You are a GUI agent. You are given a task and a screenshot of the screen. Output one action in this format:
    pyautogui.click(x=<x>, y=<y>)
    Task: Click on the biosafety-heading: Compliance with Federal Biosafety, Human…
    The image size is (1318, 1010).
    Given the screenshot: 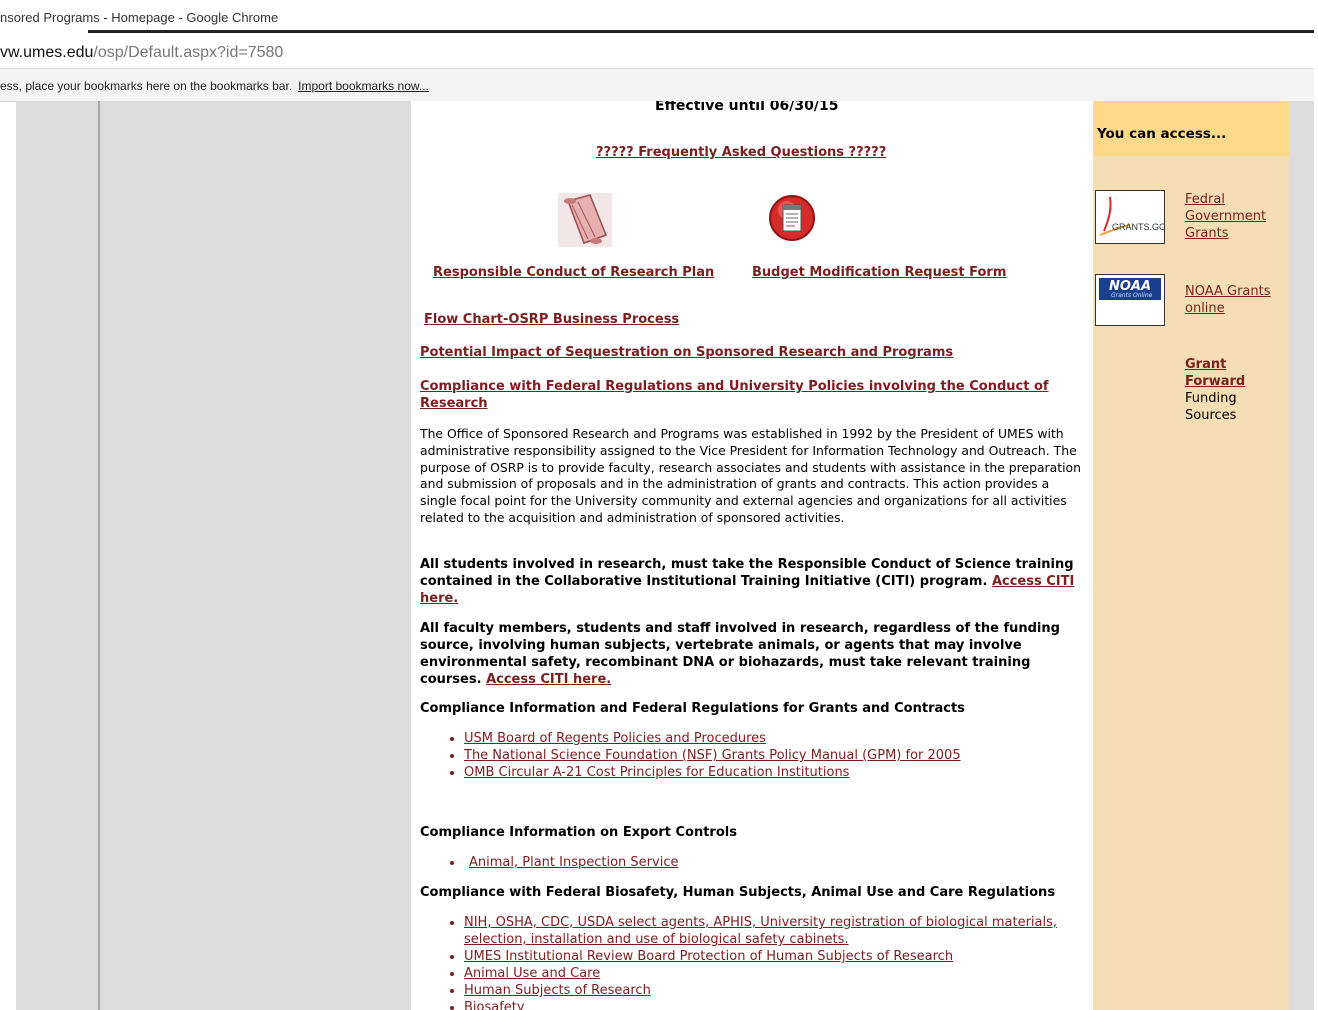 What is the action you would take?
    pyautogui.click(x=738, y=892)
    